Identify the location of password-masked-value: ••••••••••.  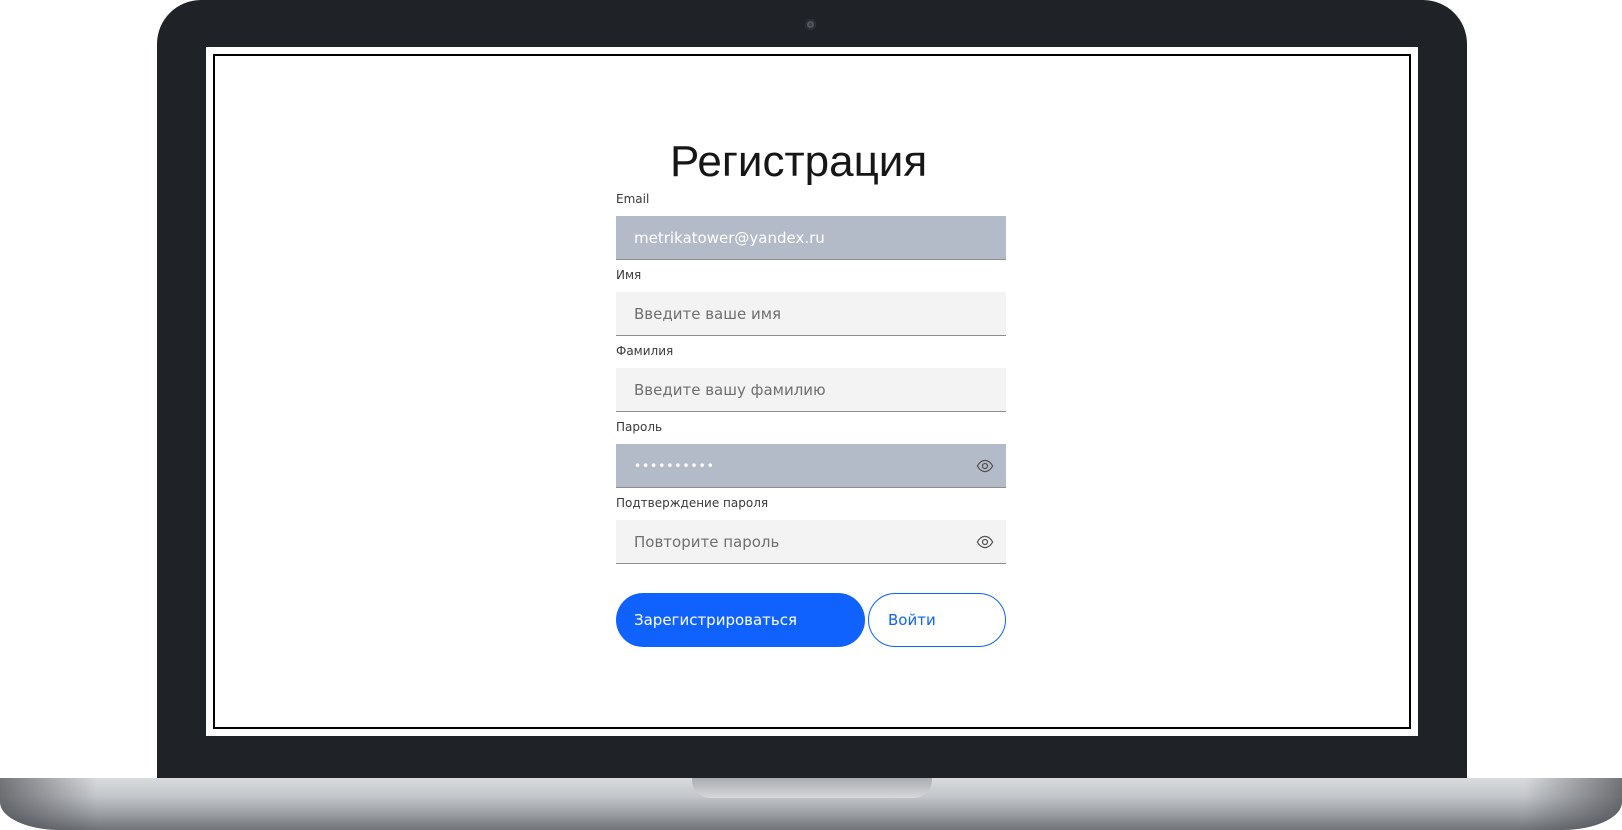
(674, 466).